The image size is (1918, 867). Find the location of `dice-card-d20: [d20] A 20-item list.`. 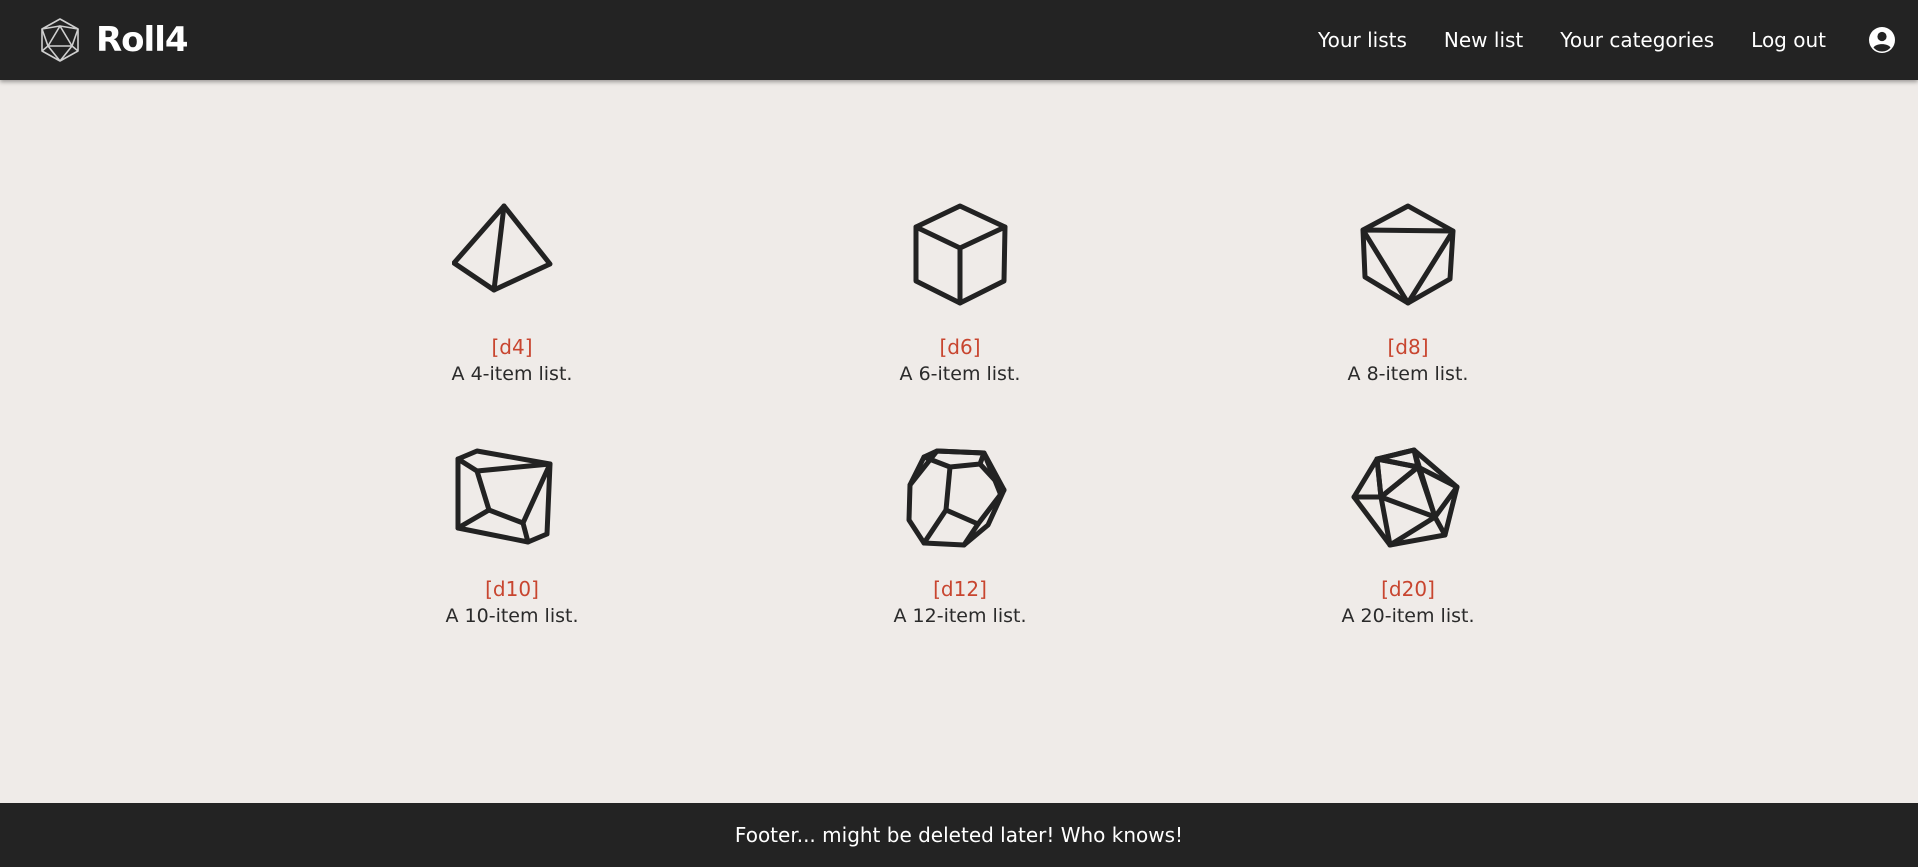

dice-card-d20: [d20] A 20-item list. is located at coordinates (1408, 536).